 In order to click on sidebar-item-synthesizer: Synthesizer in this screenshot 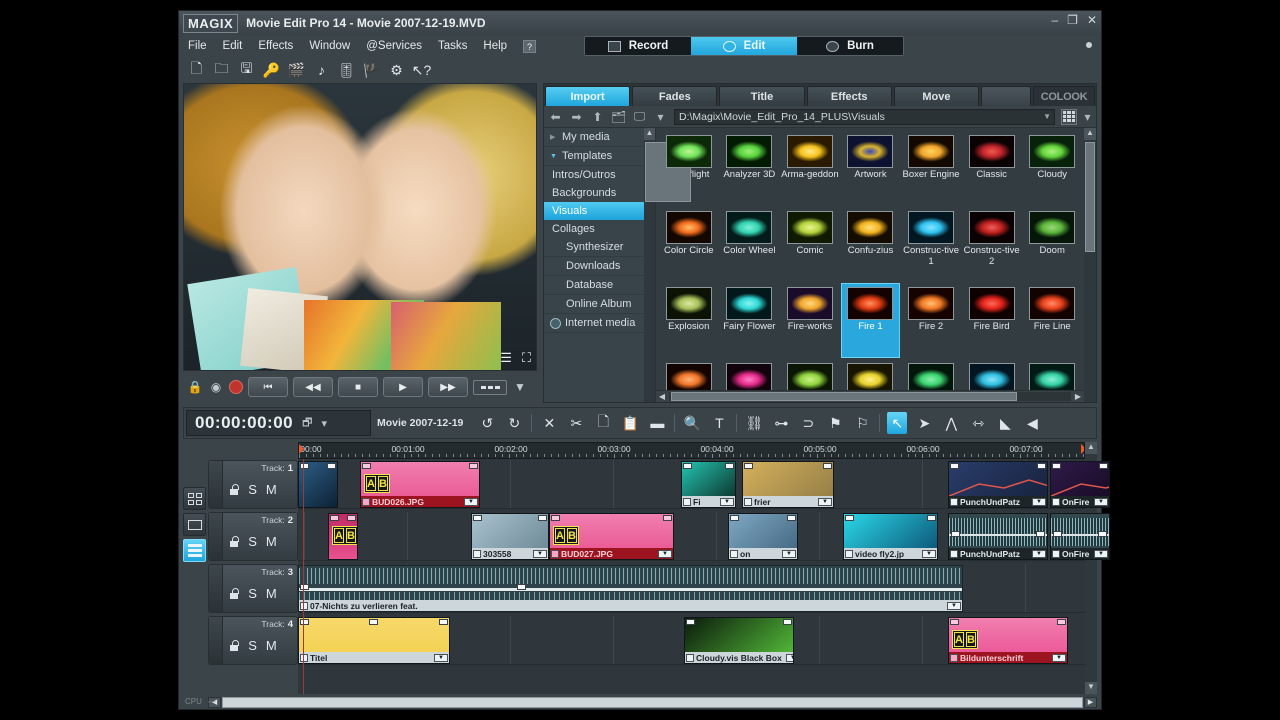, I will do `click(599, 247)`.